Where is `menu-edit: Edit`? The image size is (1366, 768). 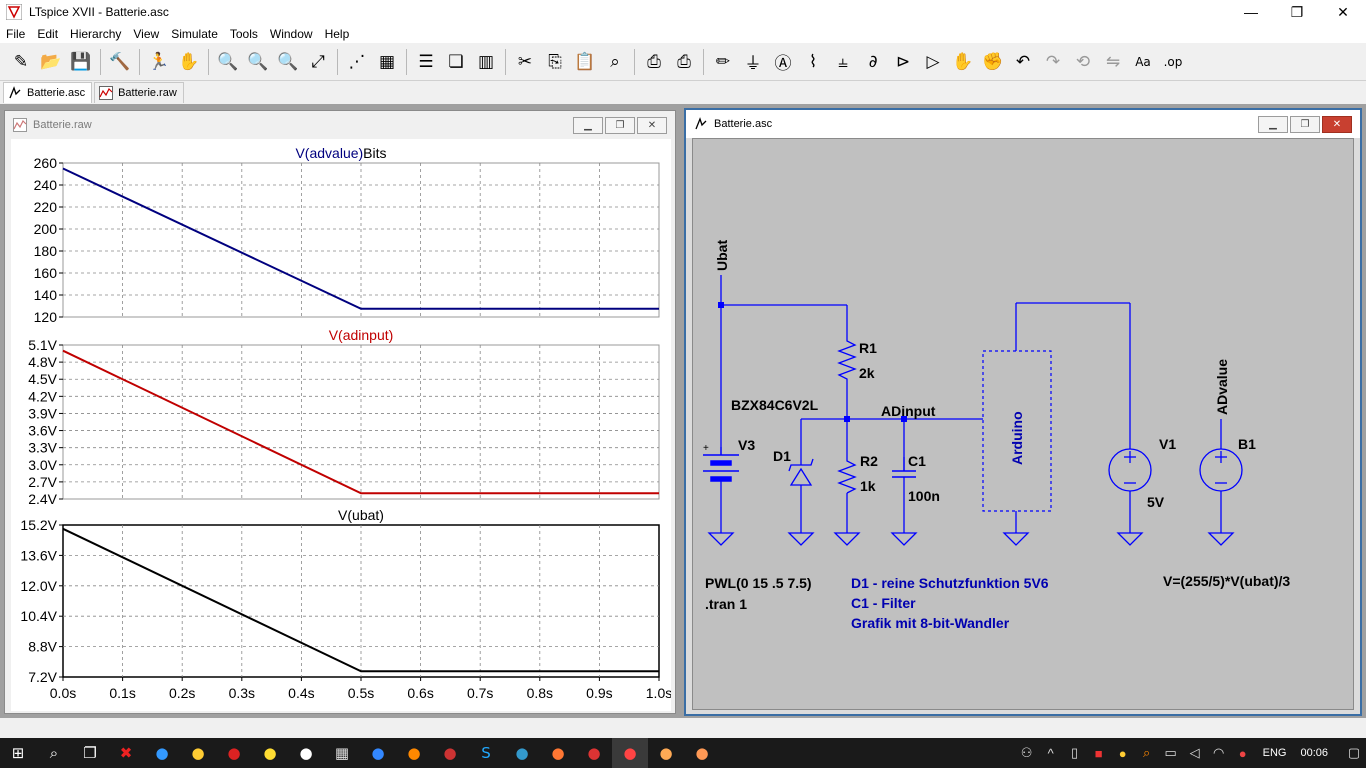
menu-edit: Edit is located at coordinates (47, 34).